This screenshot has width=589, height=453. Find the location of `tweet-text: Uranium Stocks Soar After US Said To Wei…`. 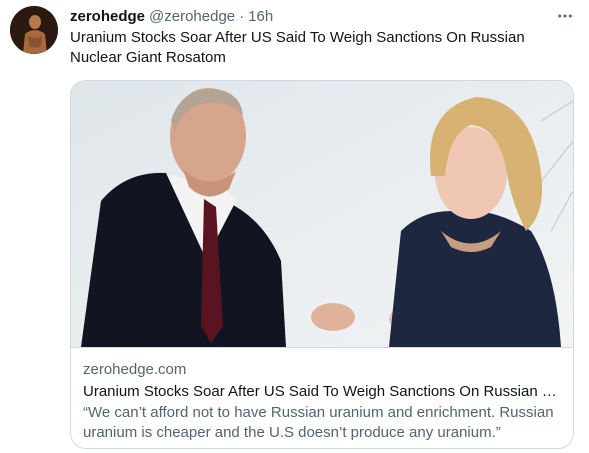

tweet-text: Uranium Stocks Soar After US Said To Wei… is located at coordinates (297, 47).